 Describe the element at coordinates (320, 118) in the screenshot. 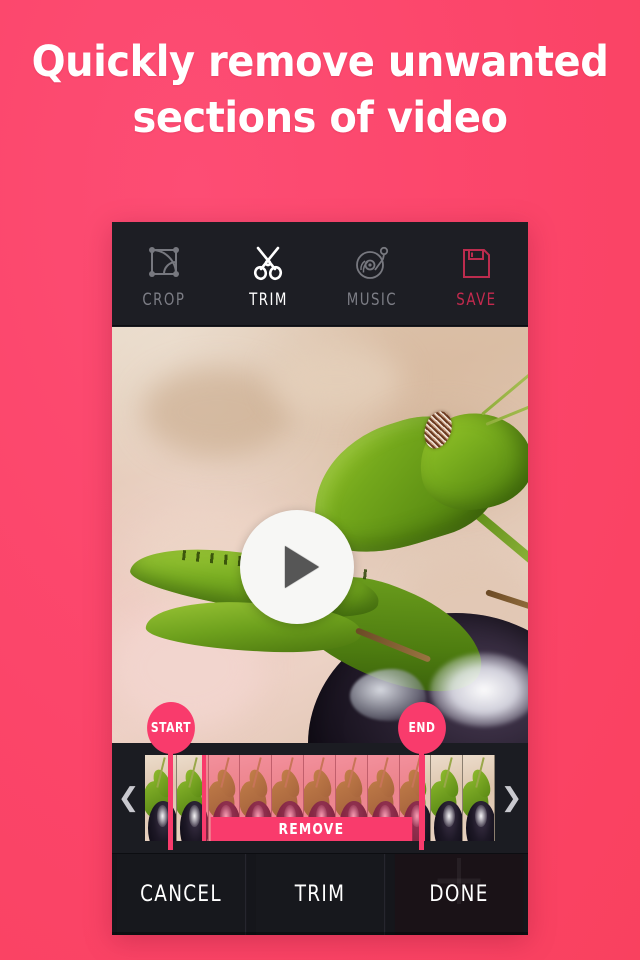

I see `headline-line-2: sections of video` at that location.